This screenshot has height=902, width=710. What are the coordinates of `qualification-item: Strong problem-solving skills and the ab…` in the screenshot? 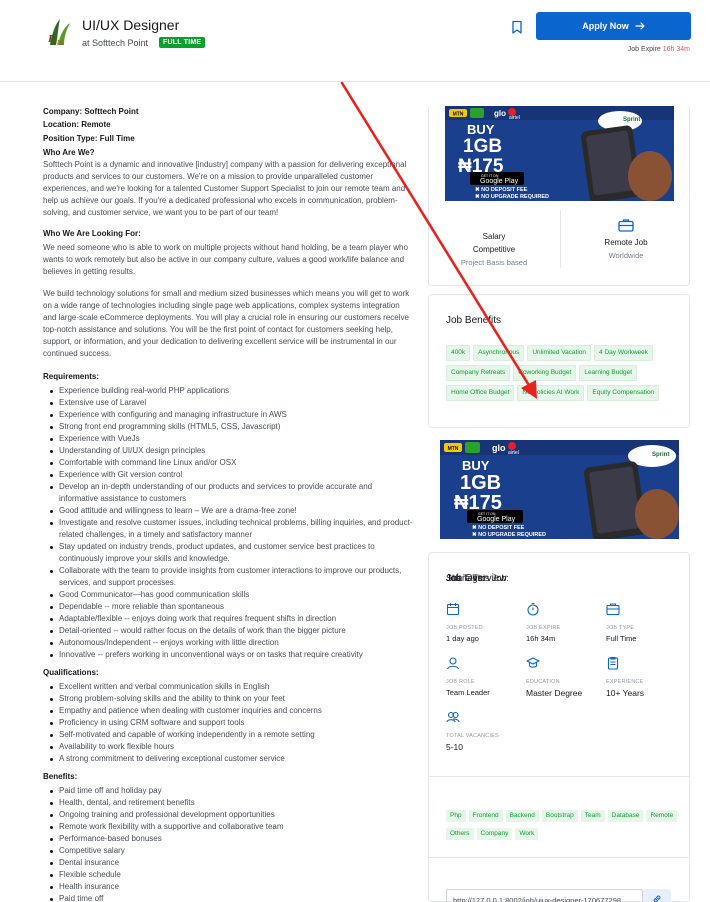 It's located at (228, 699).